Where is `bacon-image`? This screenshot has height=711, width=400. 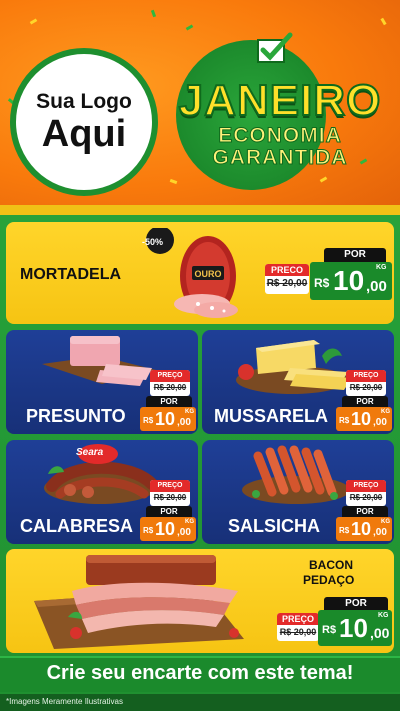 bacon-image is located at coordinates (139, 602).